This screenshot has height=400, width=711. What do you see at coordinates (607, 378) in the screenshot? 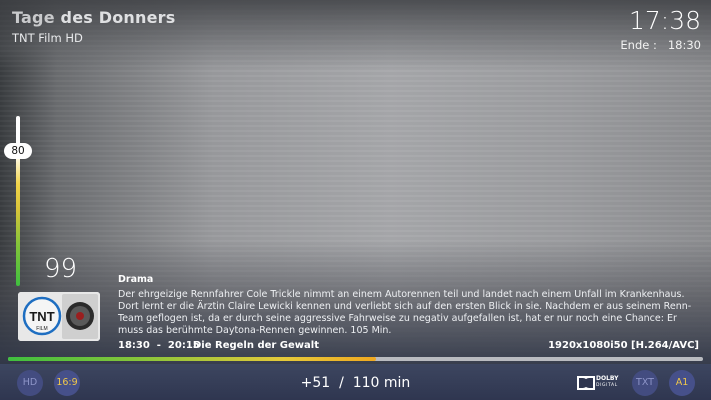
I see `dolby-label: DOLBY` at bounding box center [607, 378].